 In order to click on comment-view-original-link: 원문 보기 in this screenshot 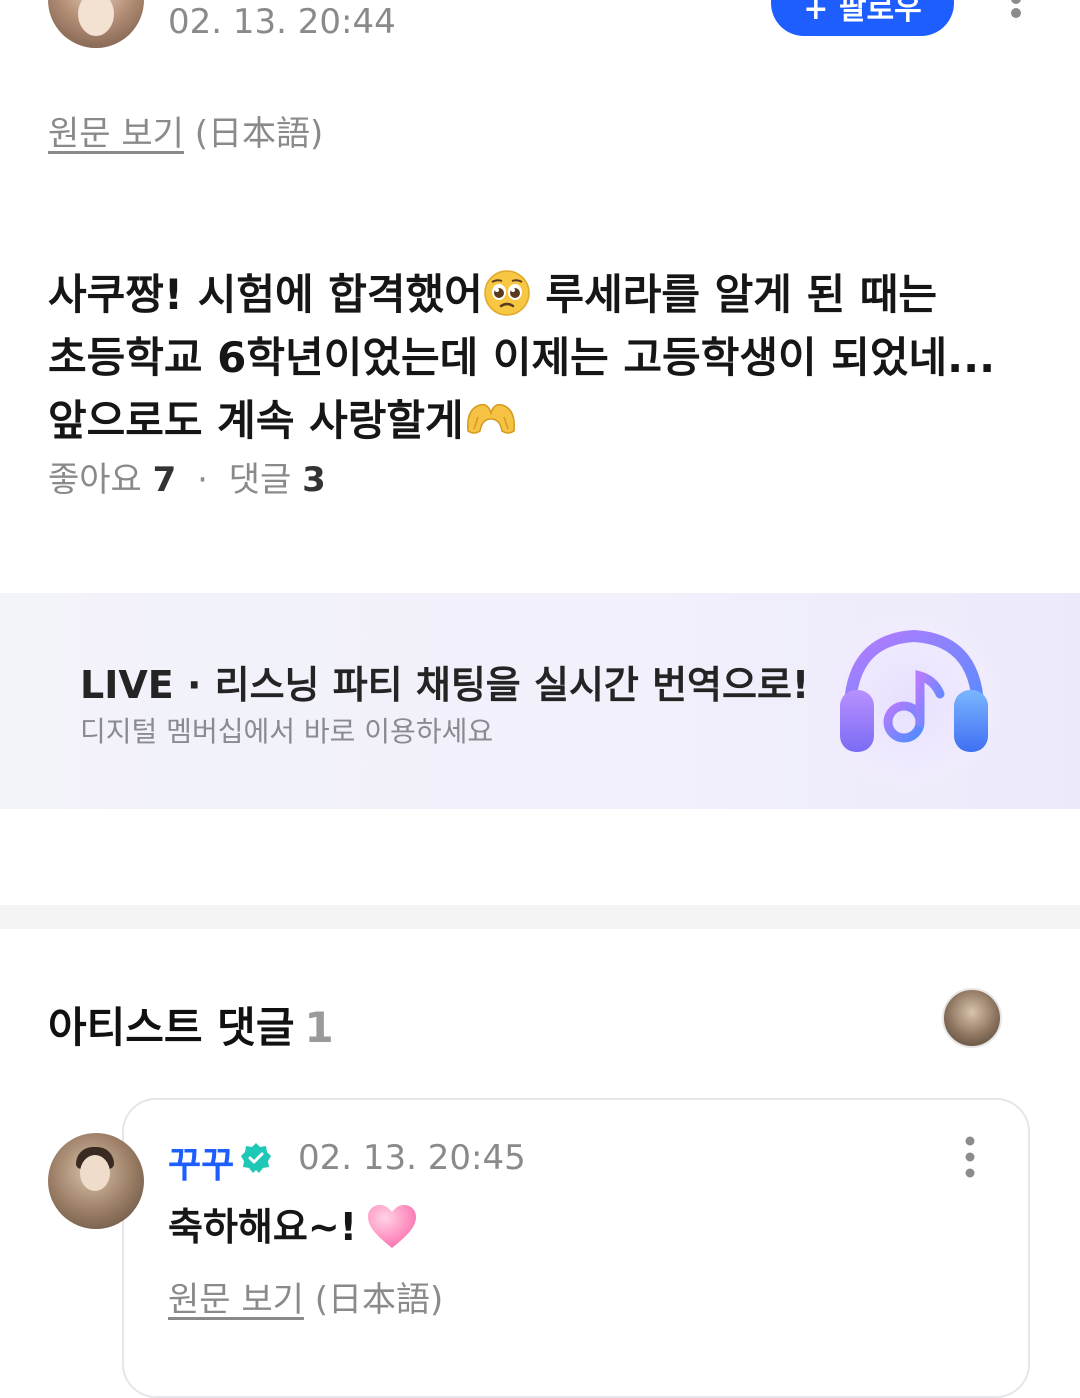, I will do `click(236, 1300)`.